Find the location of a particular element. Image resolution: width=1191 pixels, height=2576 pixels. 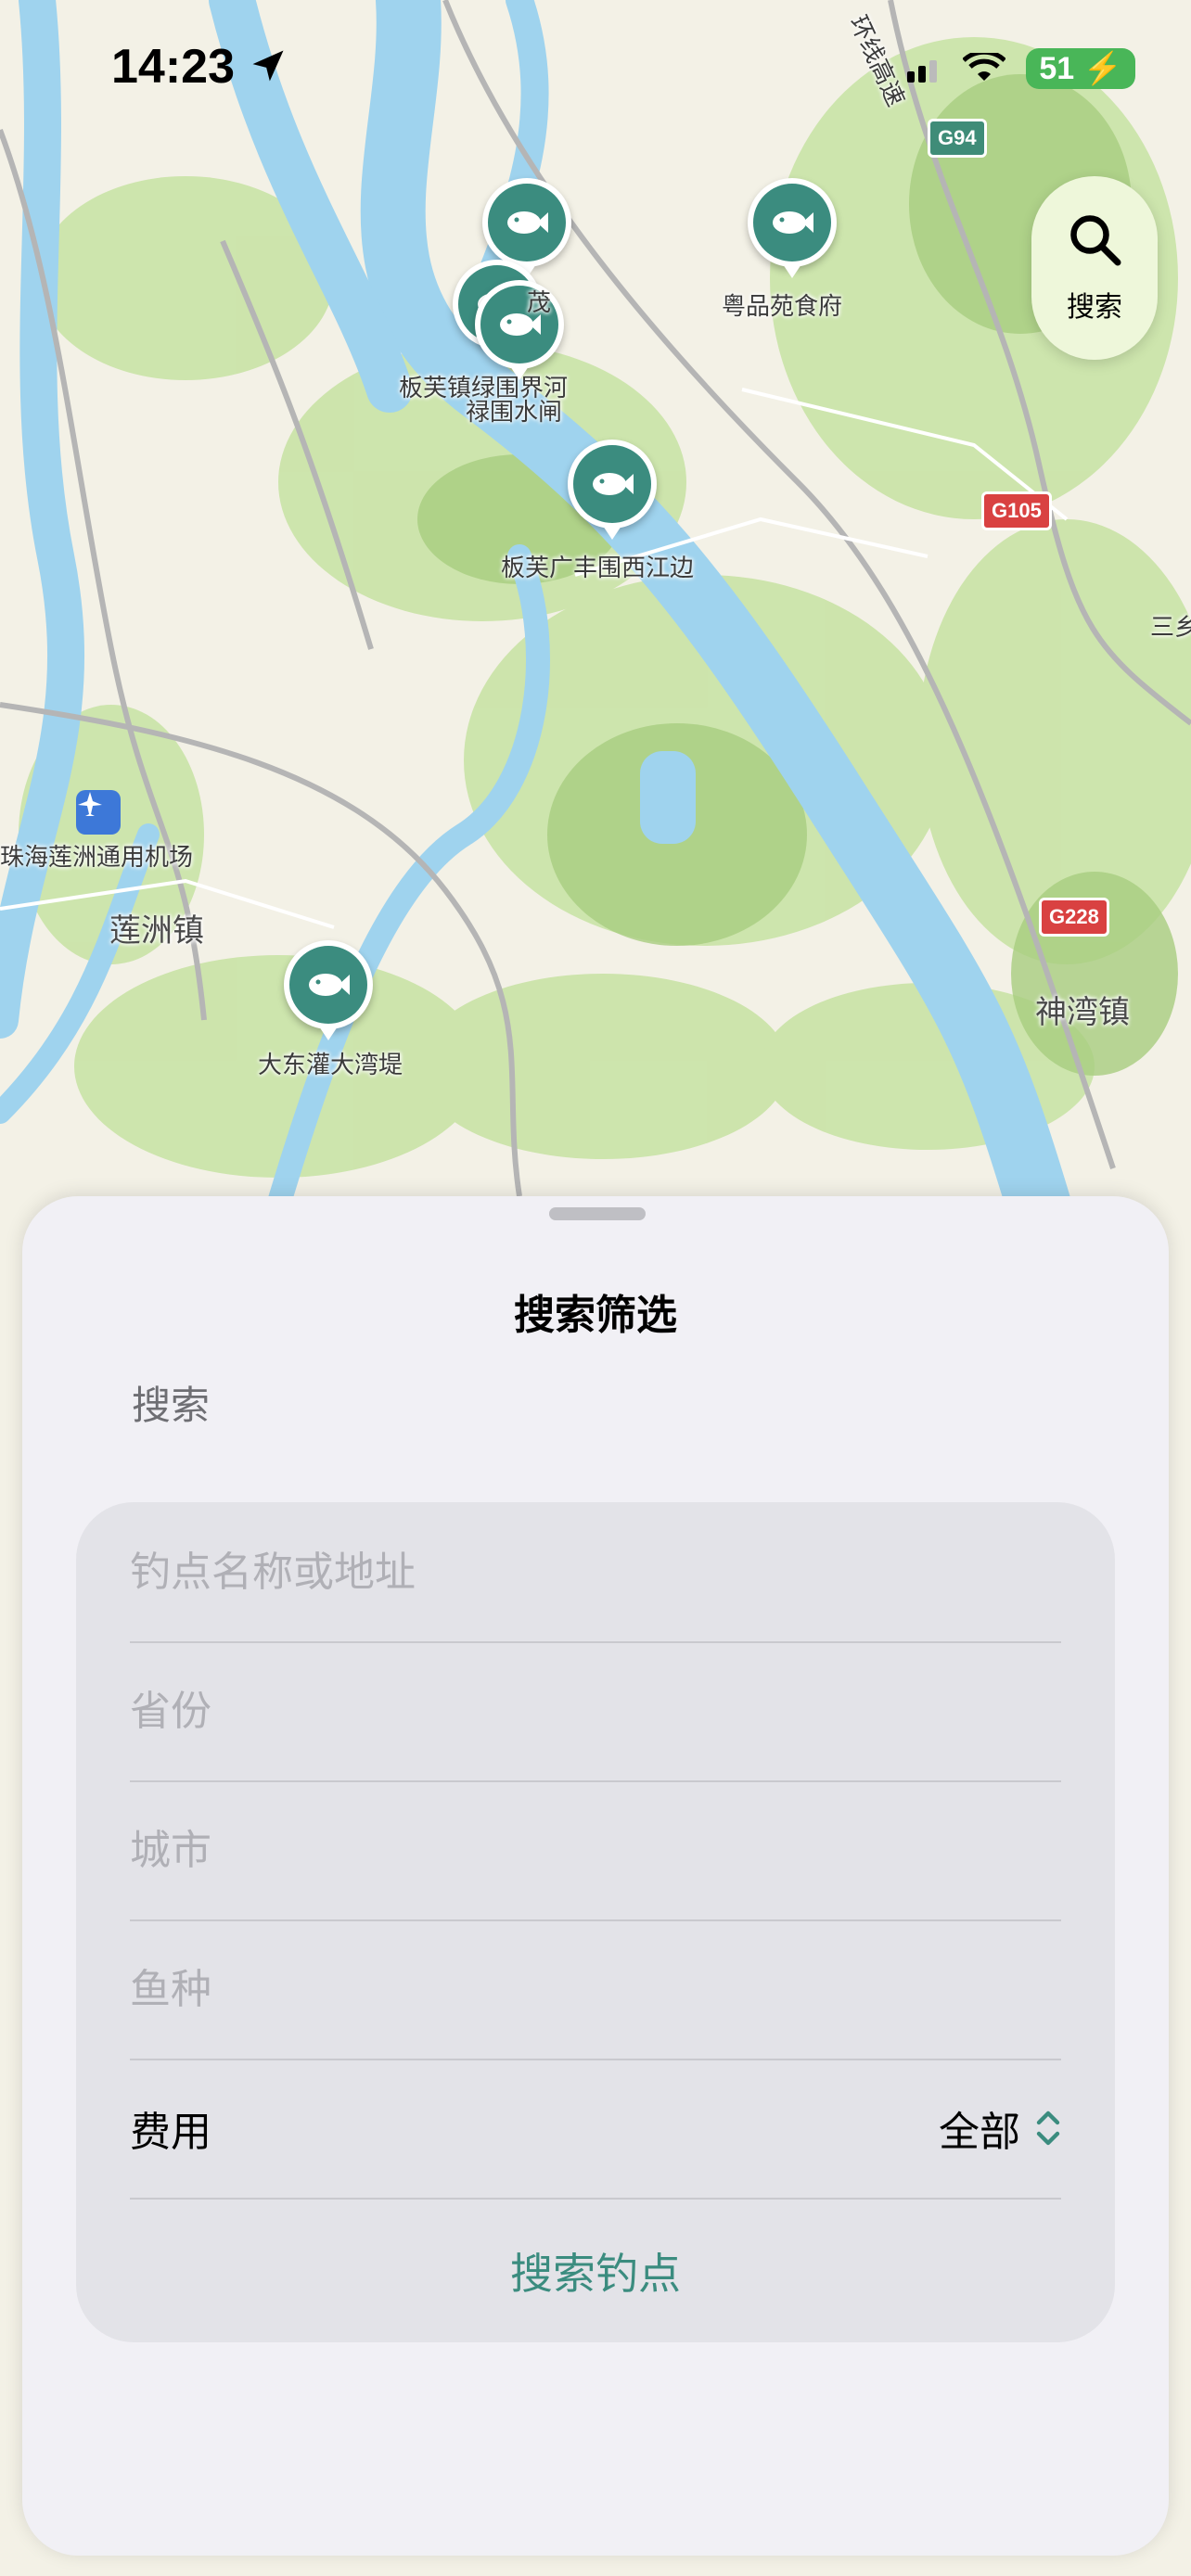

province-row is located at coordinates (595, 1712).